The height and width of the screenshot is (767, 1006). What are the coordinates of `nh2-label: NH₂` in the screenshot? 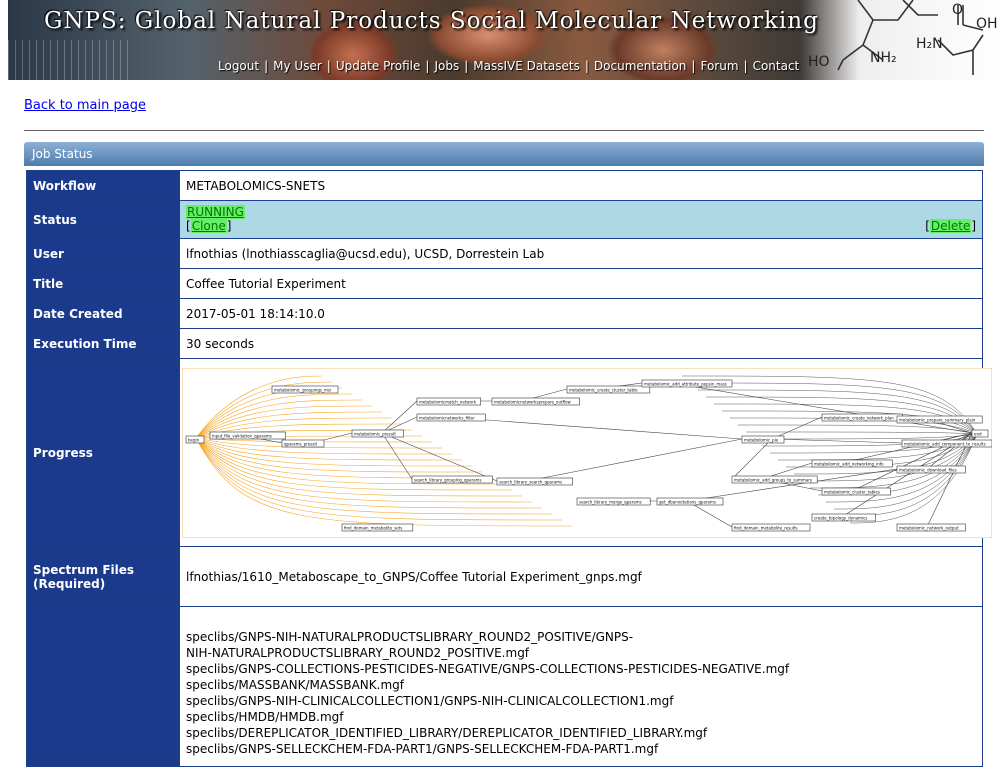 It's located at (883, 58).